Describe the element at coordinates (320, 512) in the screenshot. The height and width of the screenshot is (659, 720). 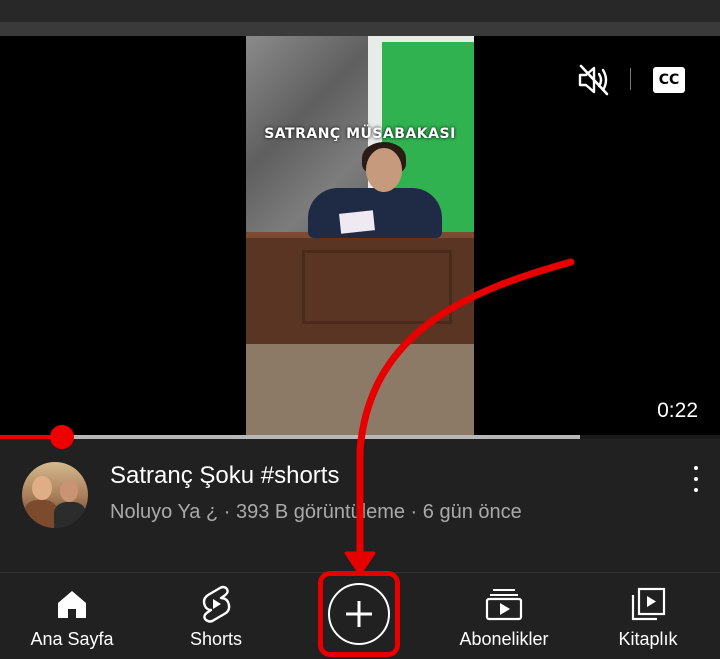
I see `view-count: 393 B görüntüleme` at that location.